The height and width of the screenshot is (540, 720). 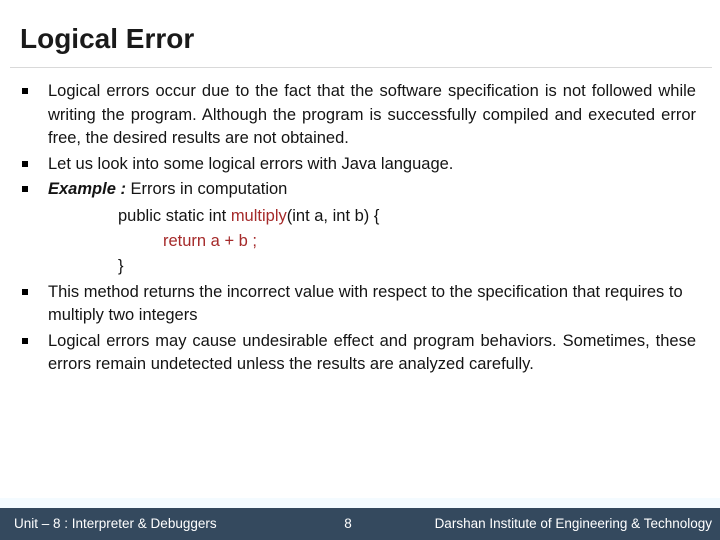 I want to click on code-line-closebrace: }, so click(x=121, y=265).